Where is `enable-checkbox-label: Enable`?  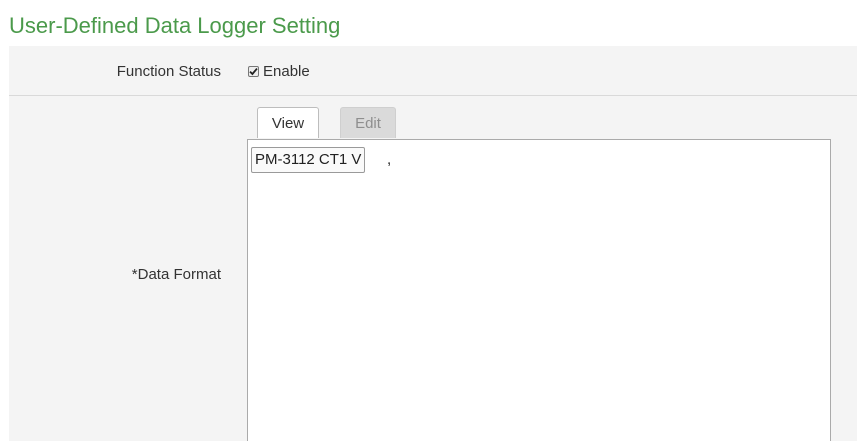 enable-checkbox-label: Enable is located at coordinates (286, 71).